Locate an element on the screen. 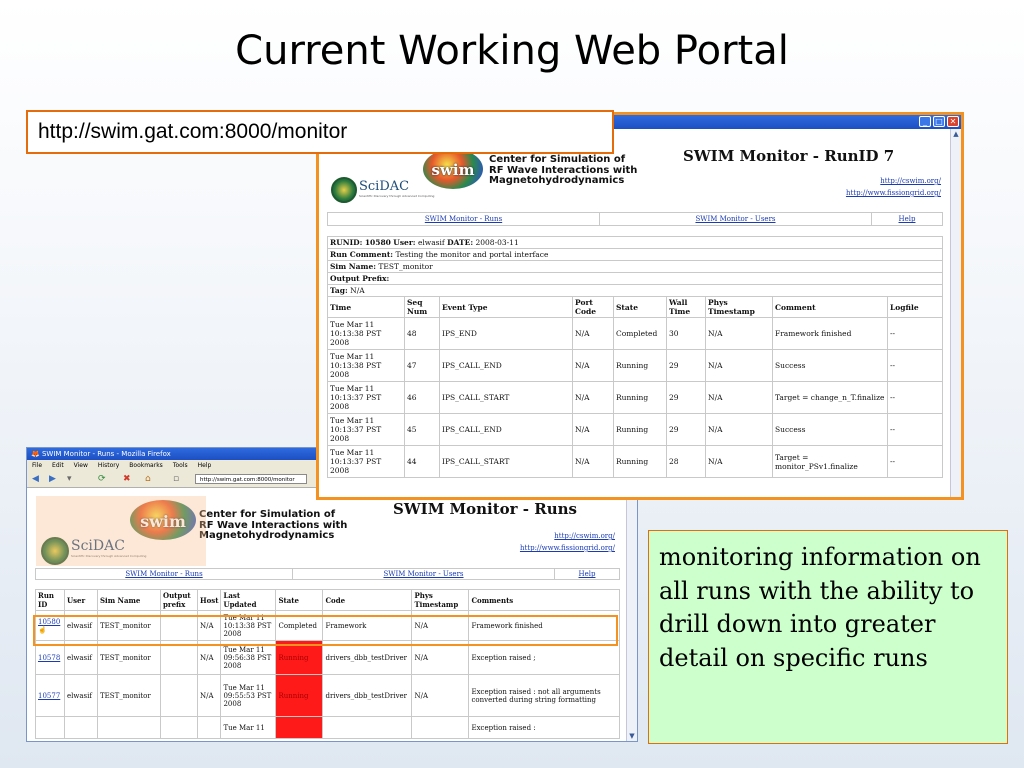  scidac-logo-icon is located at coordinates (55, 551).